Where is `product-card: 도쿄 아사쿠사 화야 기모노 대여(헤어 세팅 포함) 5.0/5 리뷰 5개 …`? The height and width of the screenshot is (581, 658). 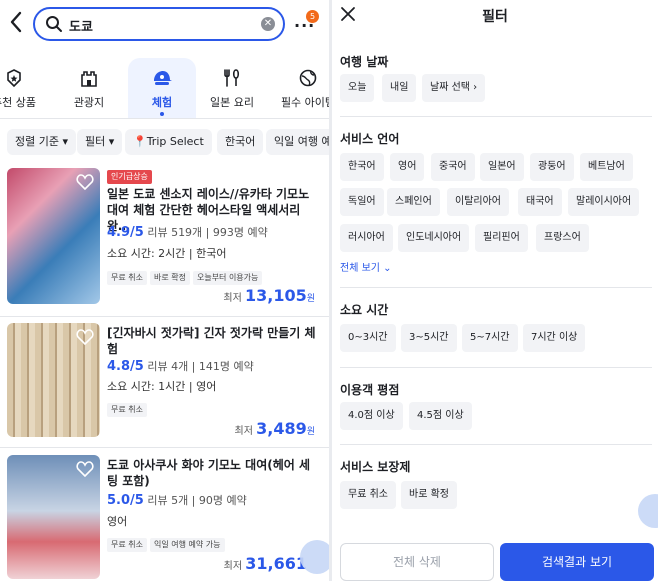
product-card: 도쿄 아사쿠사 화야 기모노 대여(헤어 세팅 포함) 5.0/5 리뷰 5개 … is located at coordinates (164, 518).